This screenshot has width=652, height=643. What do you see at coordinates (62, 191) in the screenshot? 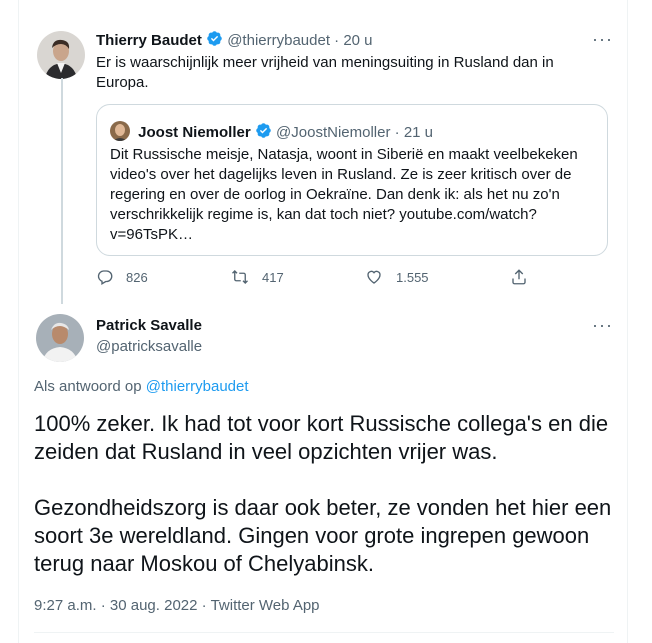
I see `thread-connector-line` at bounding box center [62, 191].